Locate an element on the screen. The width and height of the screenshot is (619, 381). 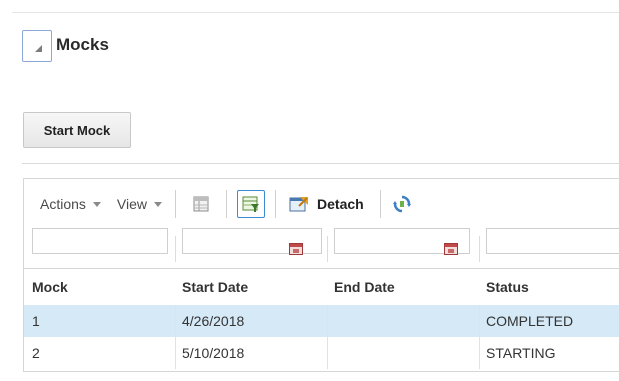
mocks-section-header: Mocks is located at coordinates (65, 46).